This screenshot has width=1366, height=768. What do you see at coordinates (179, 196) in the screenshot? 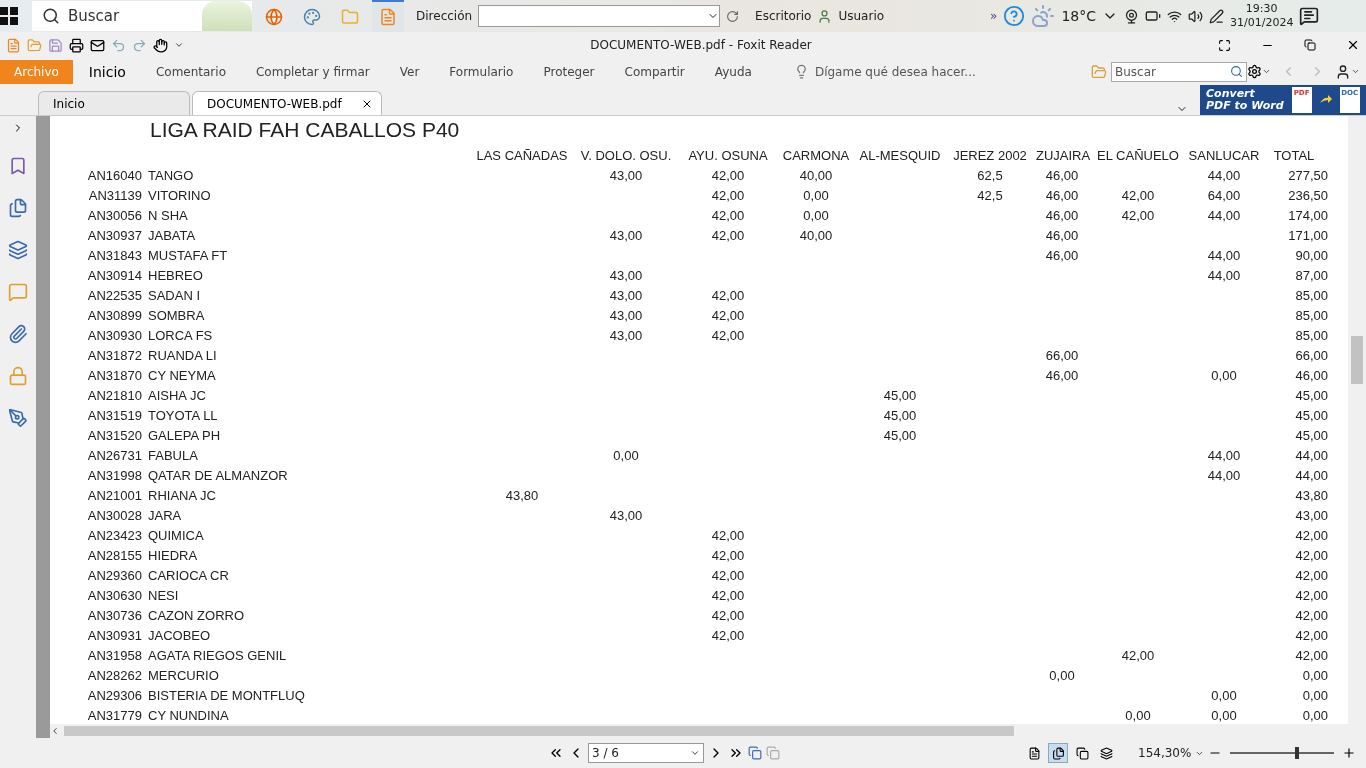
I see `horse-name: VITORINO` at bounding box center [179, 196].